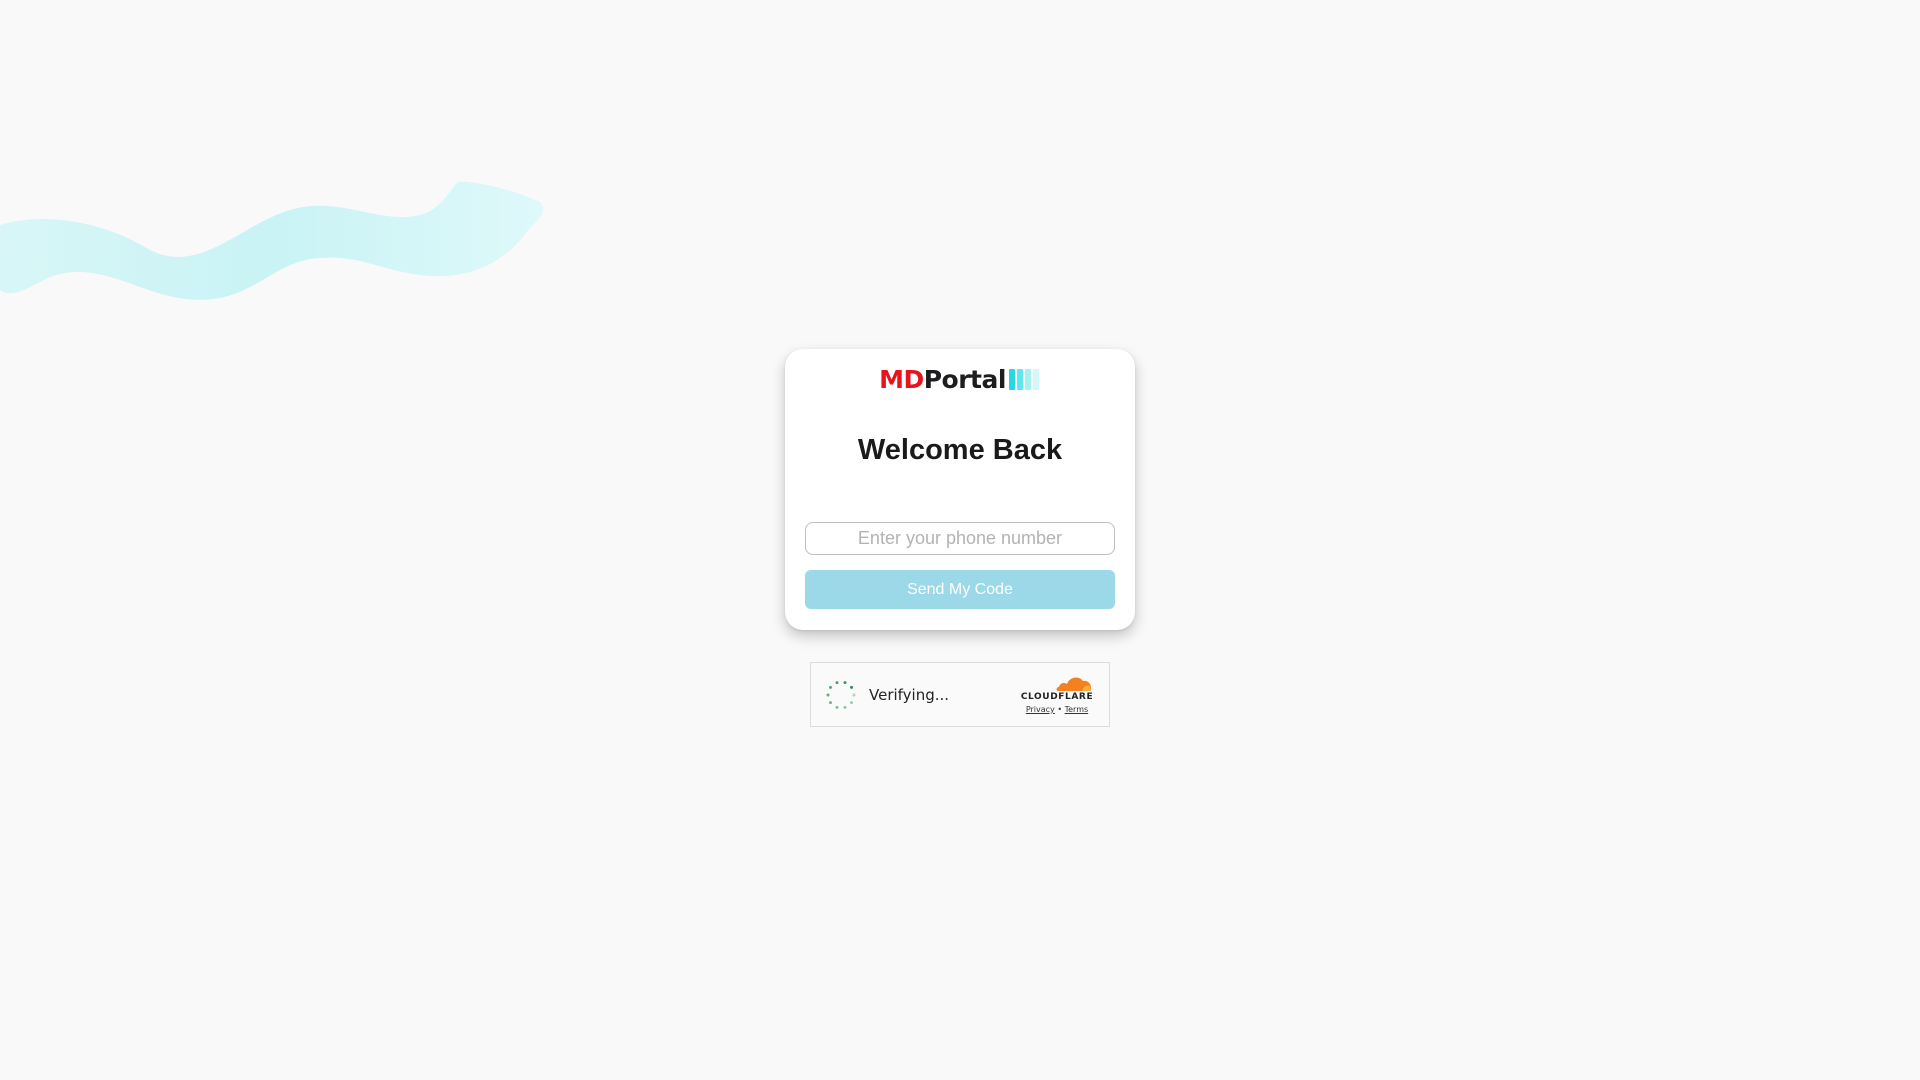  What do you see at coordinates (965, 379) in the screenshot?
I see `logo-portal-text: Portal` at bounding box center [965, 379].